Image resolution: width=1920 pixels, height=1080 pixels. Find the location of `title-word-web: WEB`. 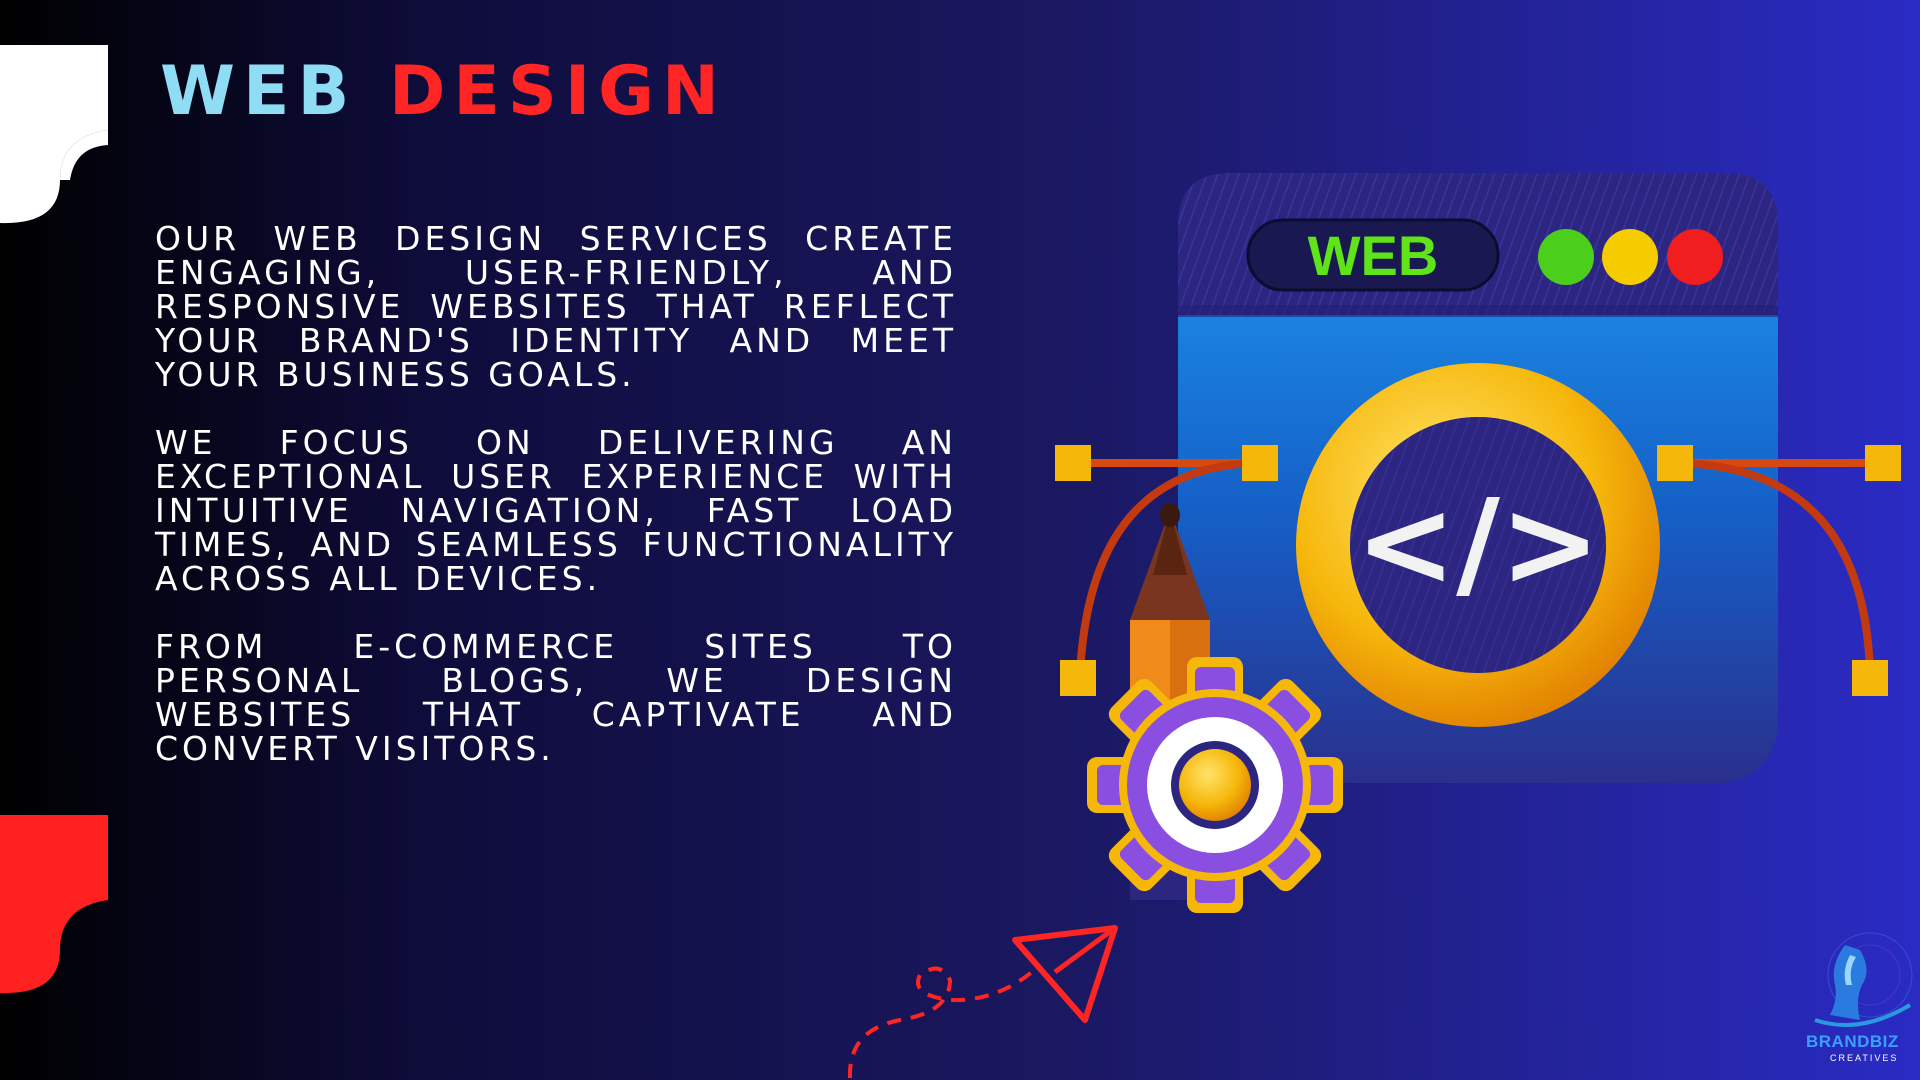

title-word-web: WEB is located at coordinates (259, 91).